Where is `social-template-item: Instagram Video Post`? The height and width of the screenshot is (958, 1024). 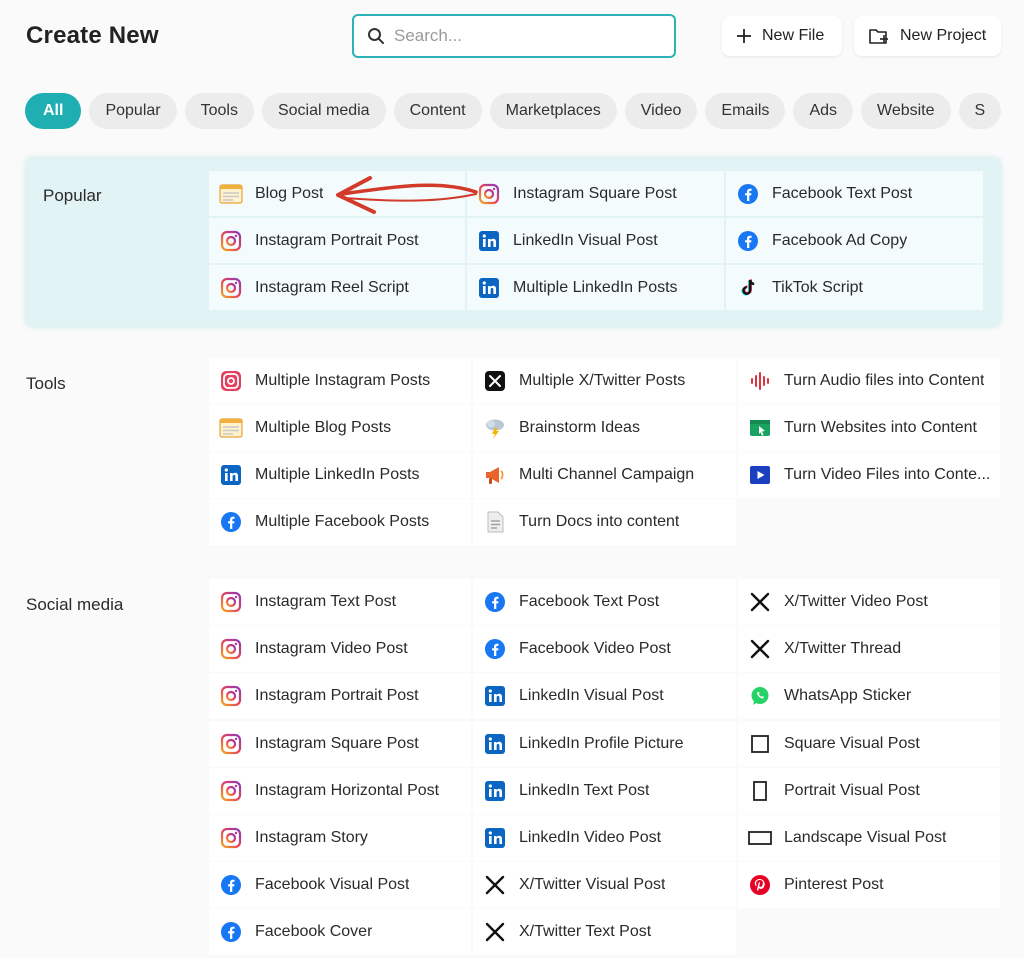
social-template-item: Instagram Video Post is located at coordinates (340, 649).